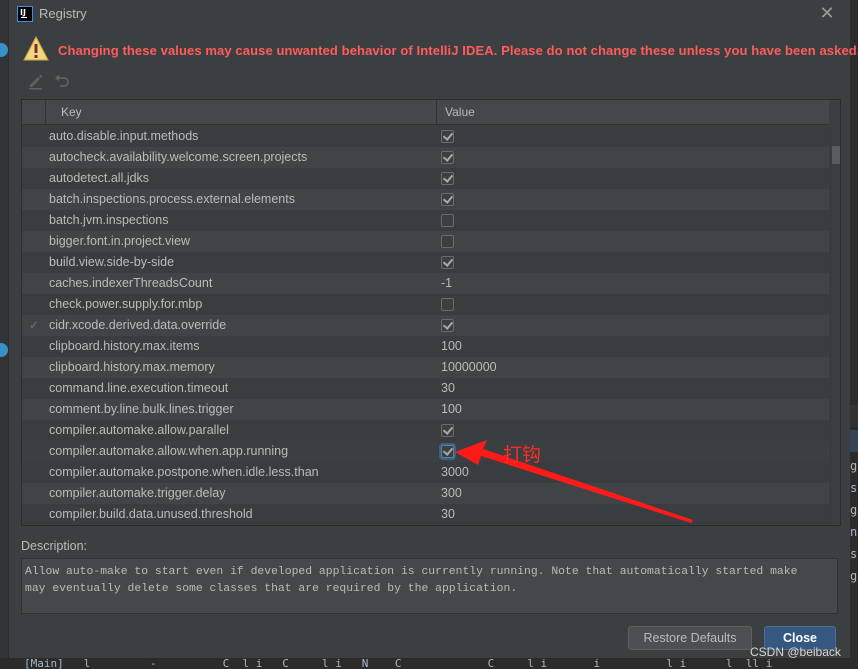 This screenshot has width=858, height=669. Describe the element at coordinates (425, 241) in the screenshot. I see `table-row: bigger.font.in.project.view` at that location.